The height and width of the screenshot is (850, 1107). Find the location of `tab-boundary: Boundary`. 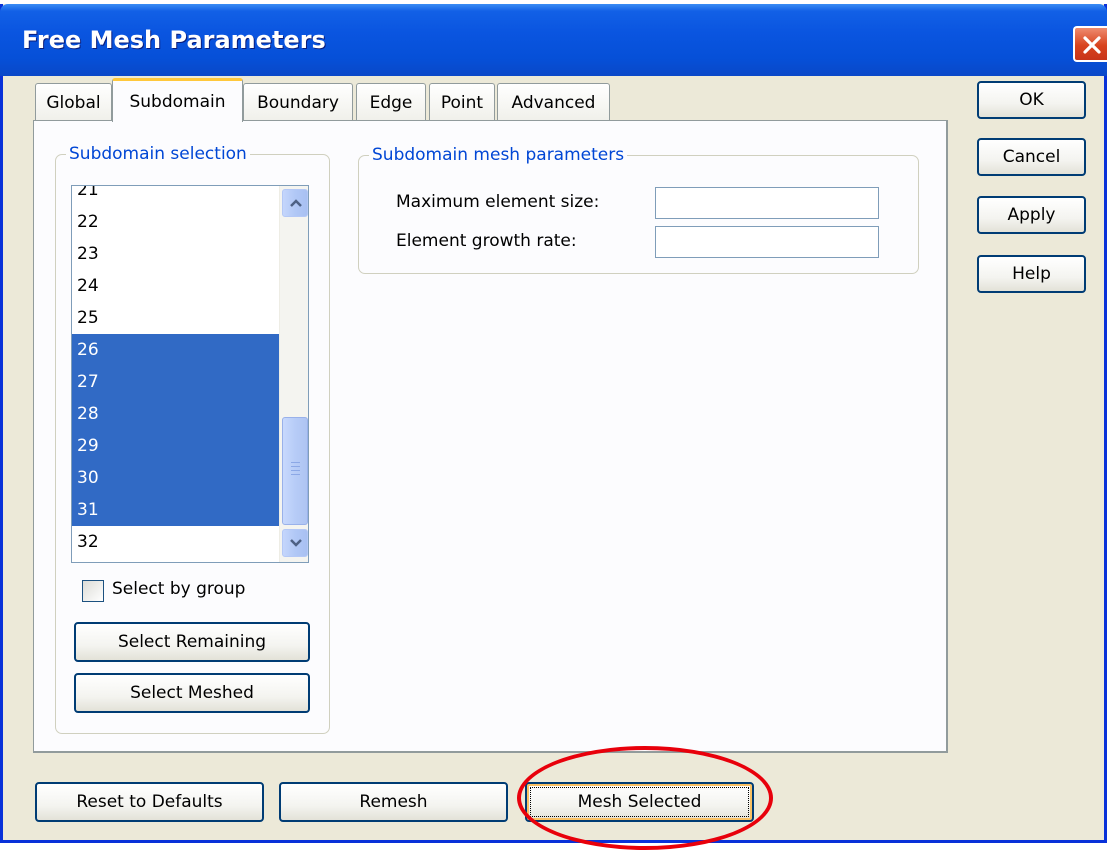

tab-boundary: Boundary is located at coordinates (298, 102).